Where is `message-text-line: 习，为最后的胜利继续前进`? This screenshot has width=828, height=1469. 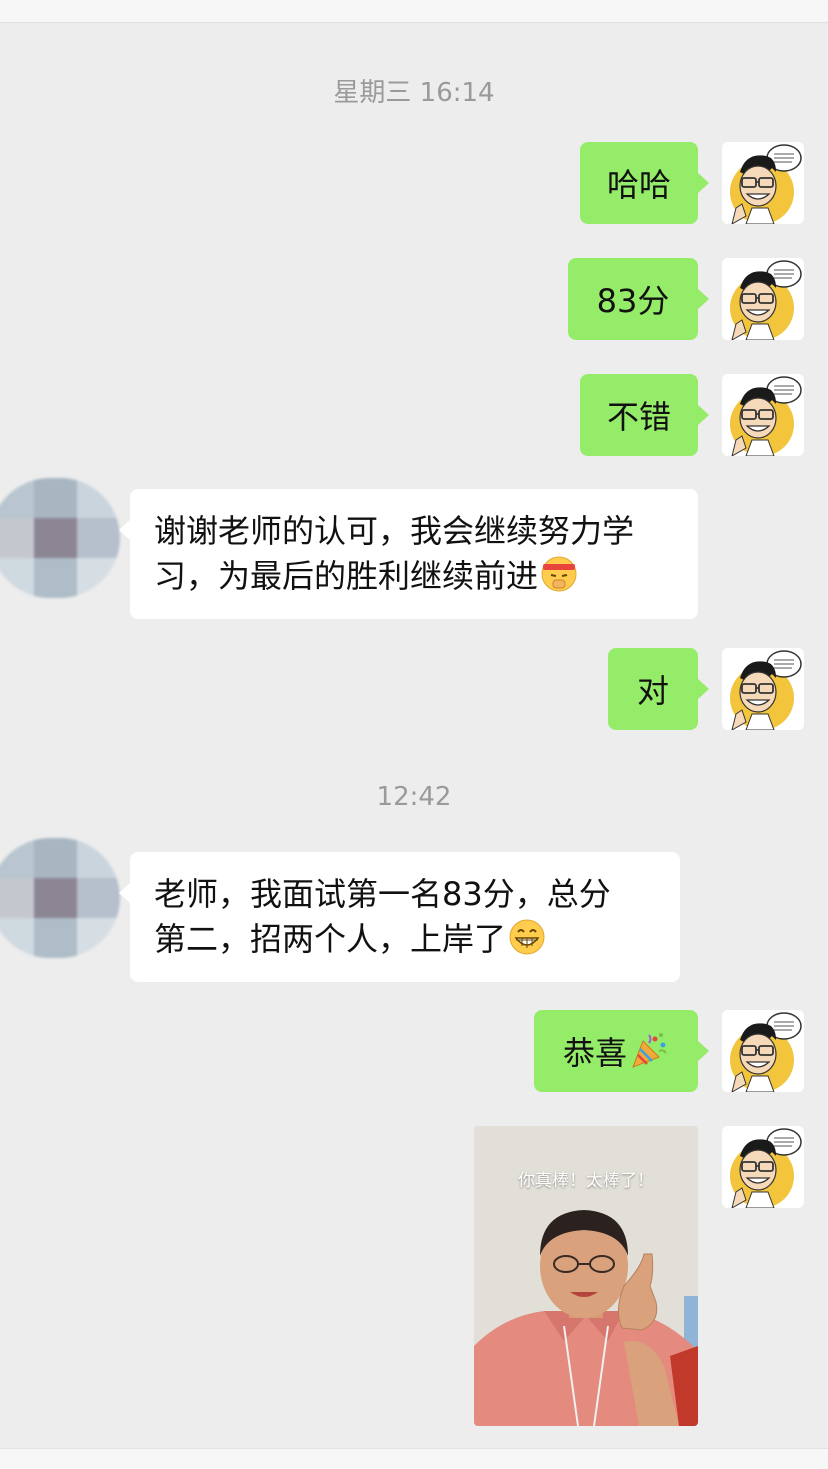 message-text-line: 习，为最后的胜利继续前进 is located at coordinates (346, 576).